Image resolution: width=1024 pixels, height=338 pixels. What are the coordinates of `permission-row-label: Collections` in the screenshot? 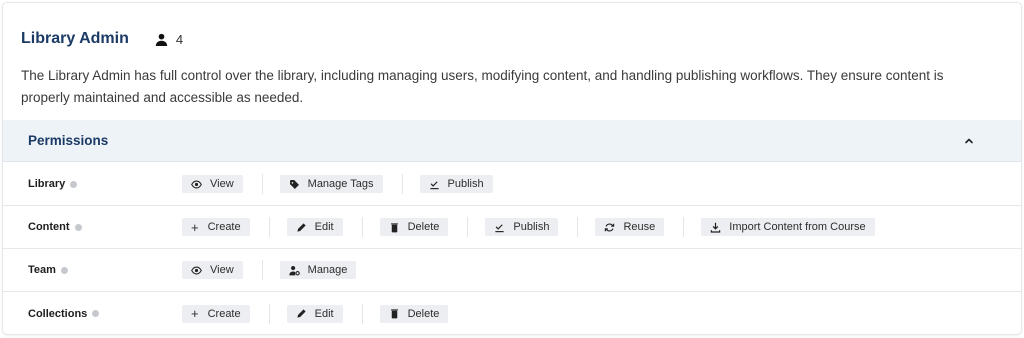 It's located at (64, 313).